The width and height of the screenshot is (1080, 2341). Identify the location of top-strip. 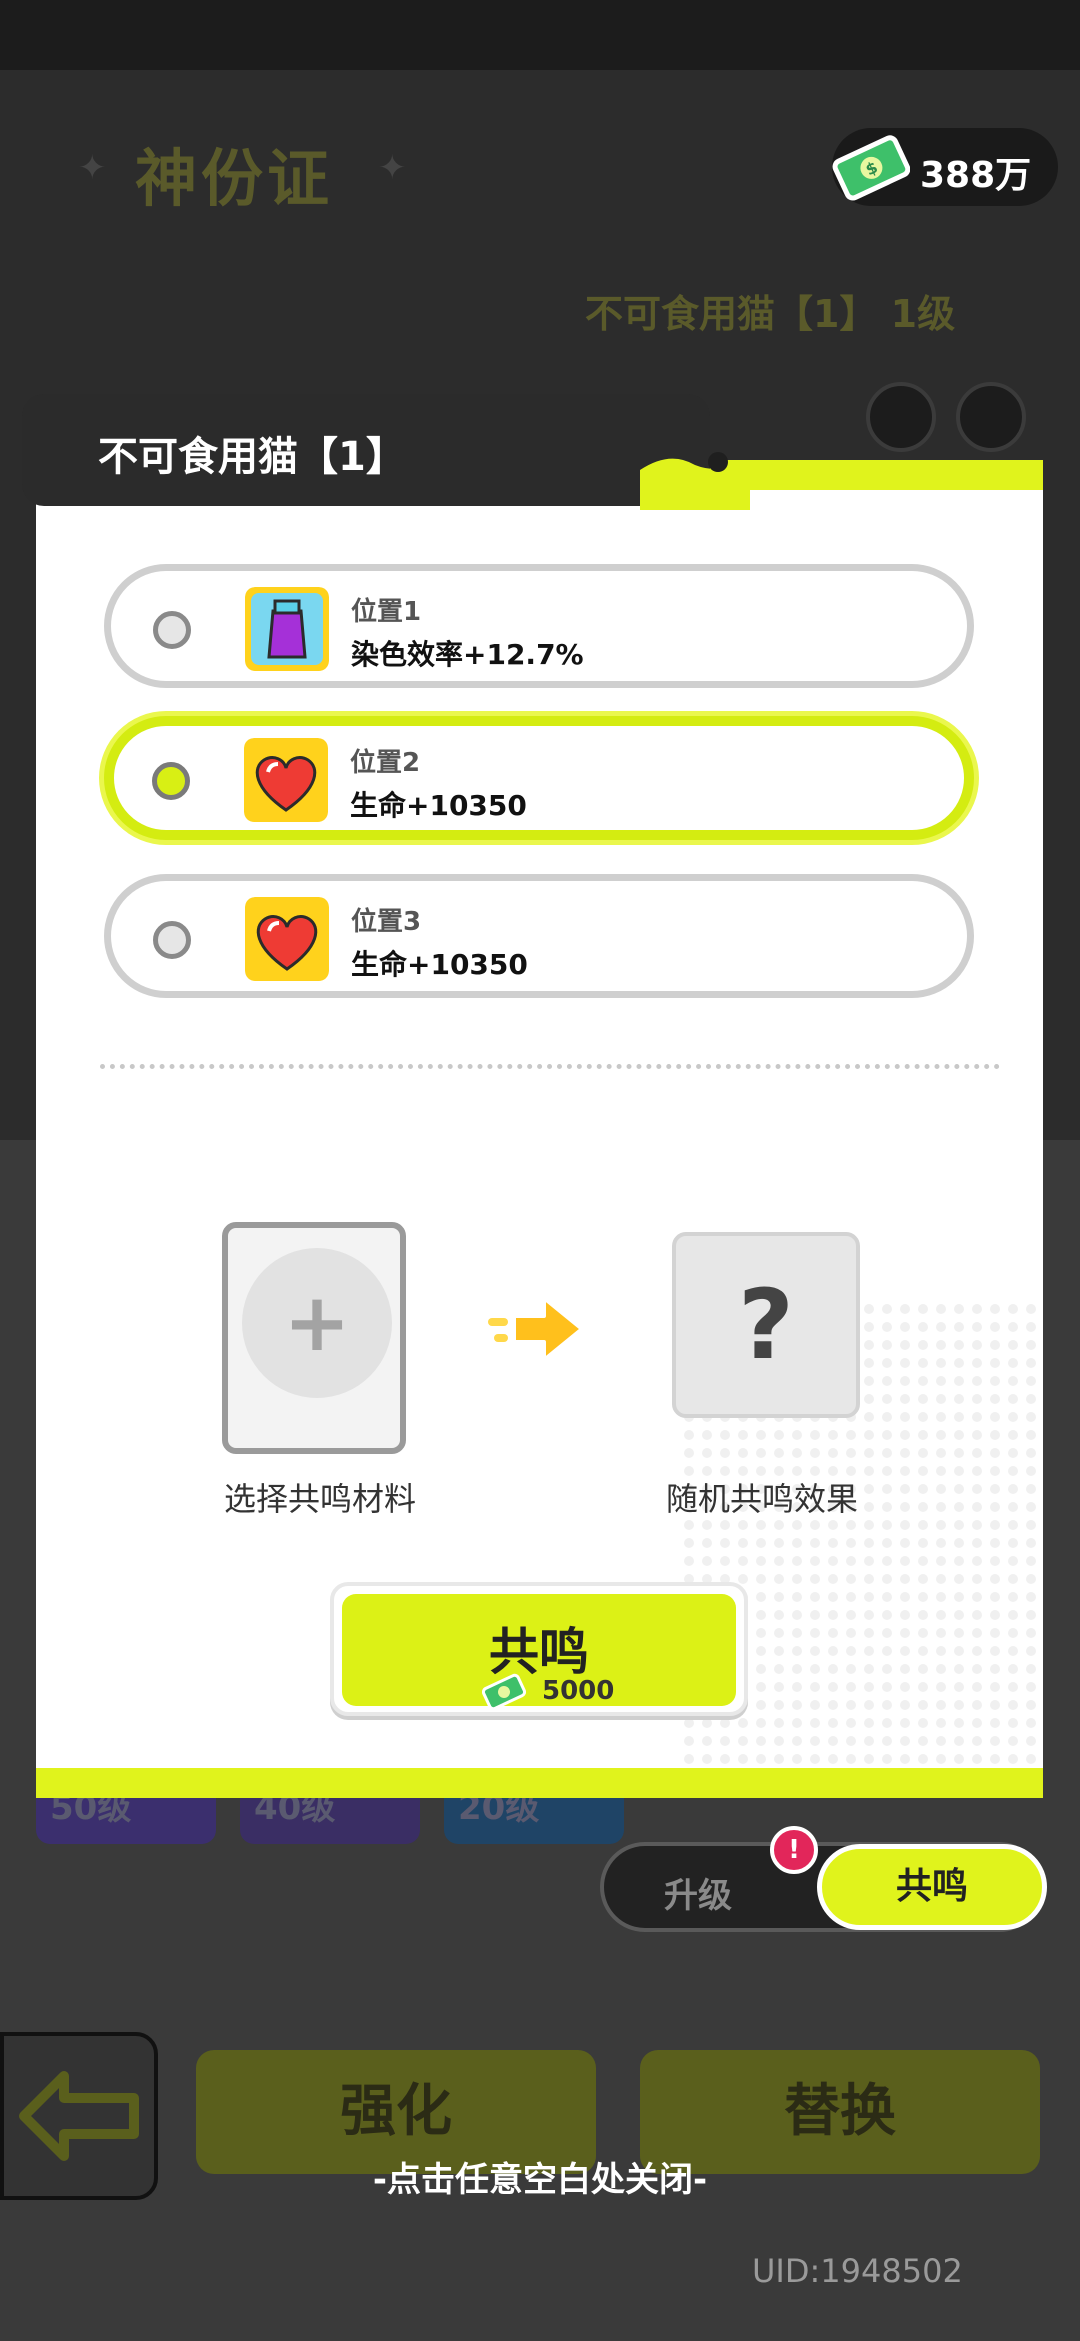
(540, 35).